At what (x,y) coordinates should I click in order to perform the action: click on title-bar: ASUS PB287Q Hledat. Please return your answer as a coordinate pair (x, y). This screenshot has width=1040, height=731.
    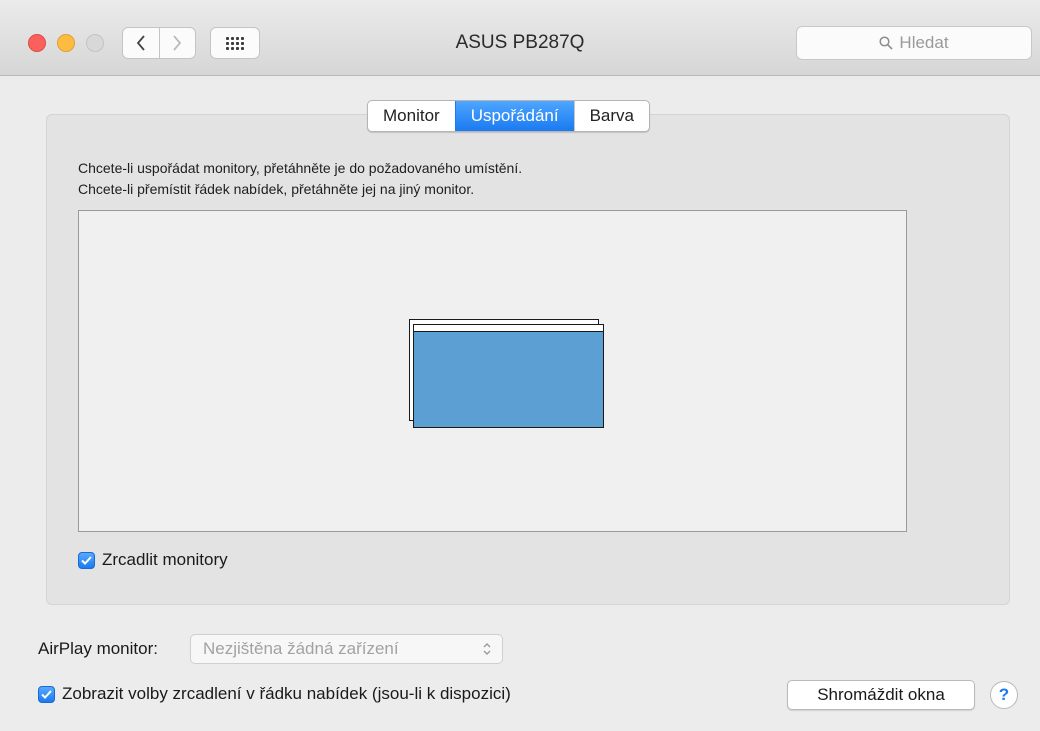
    Looking at the image, I should click on (520, 38).